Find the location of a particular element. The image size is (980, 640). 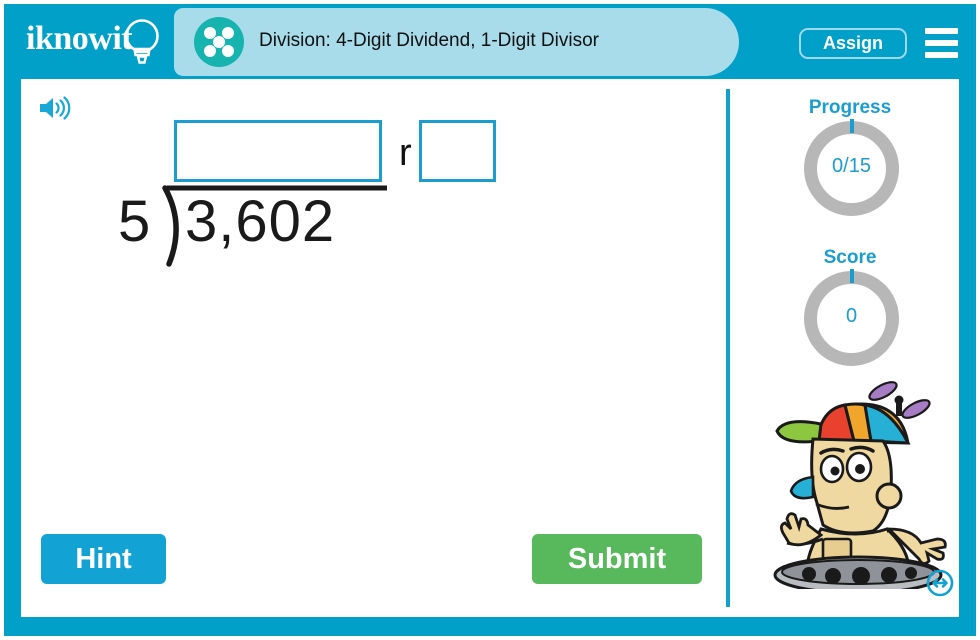

score-value: 0 is located at coordinates (851, 316).